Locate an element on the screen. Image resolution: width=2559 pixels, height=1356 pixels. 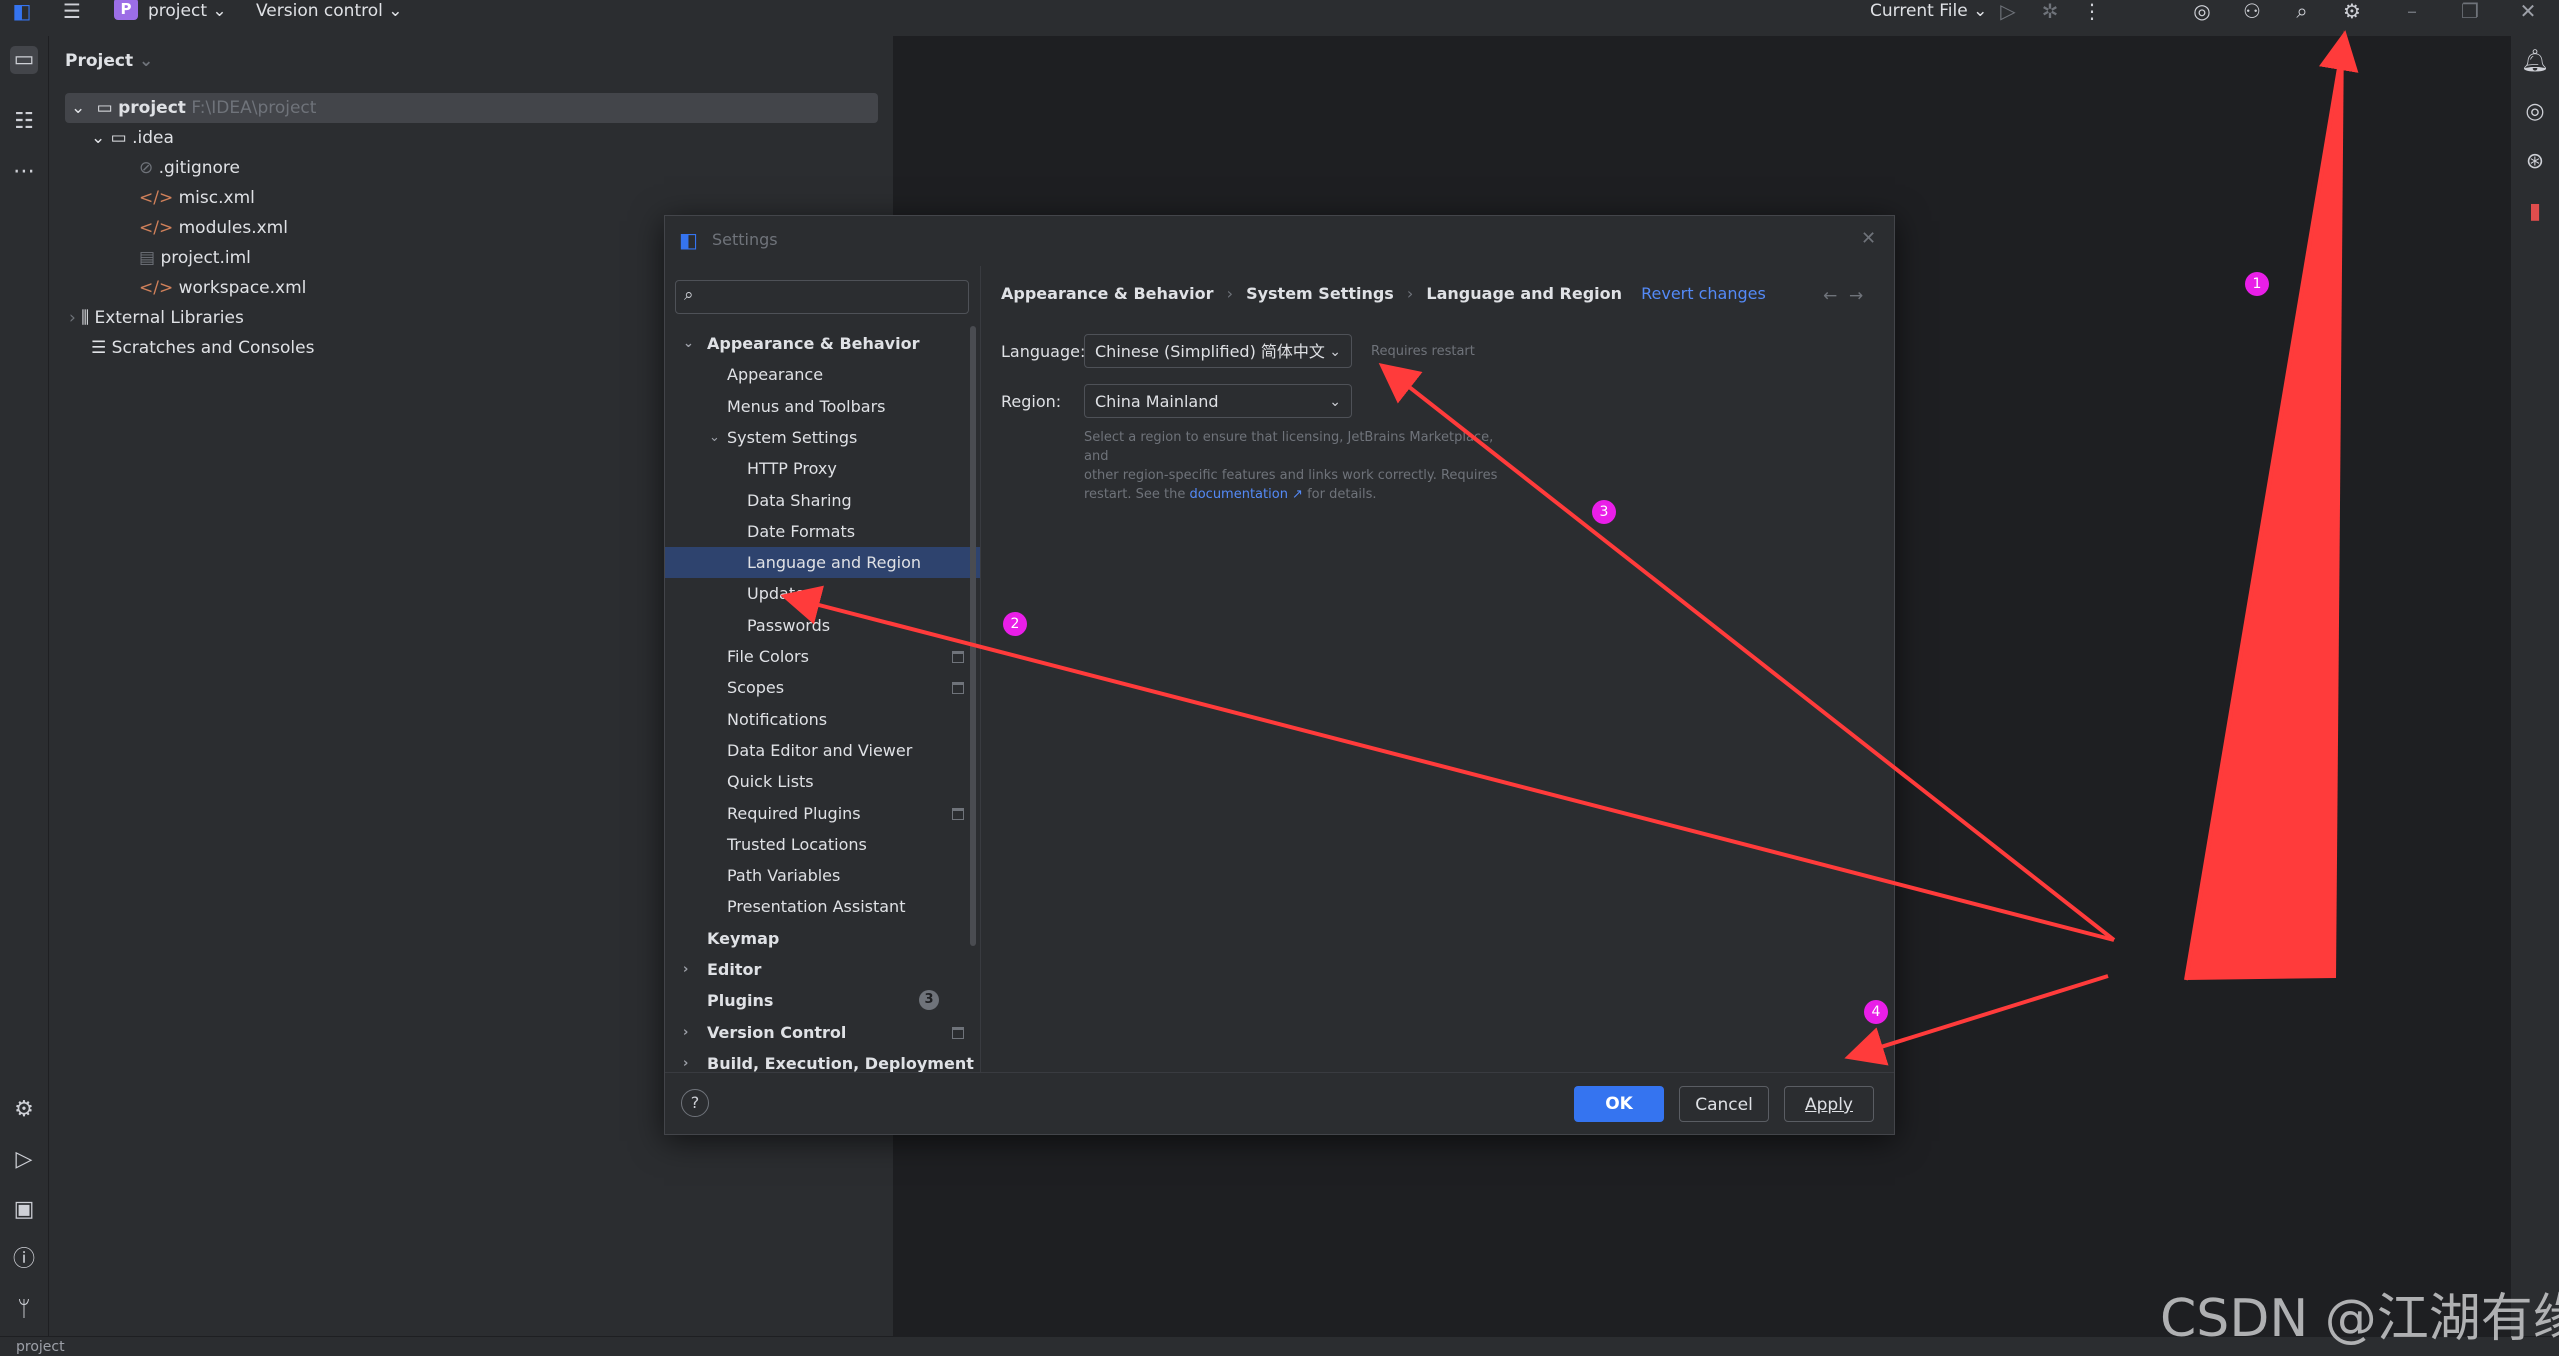
arrow-2-line is located at coordinates (1447, 763).